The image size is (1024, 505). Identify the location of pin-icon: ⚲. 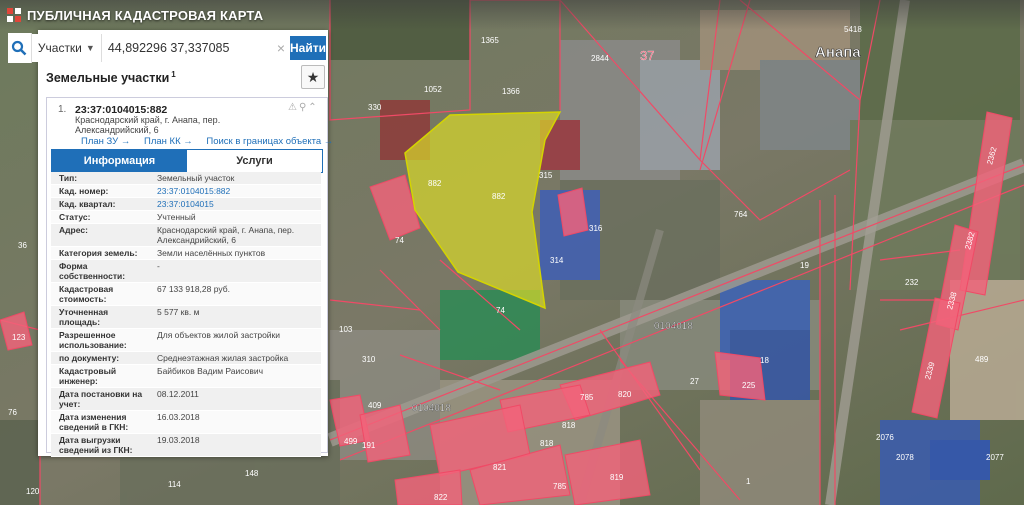
(303, 107).